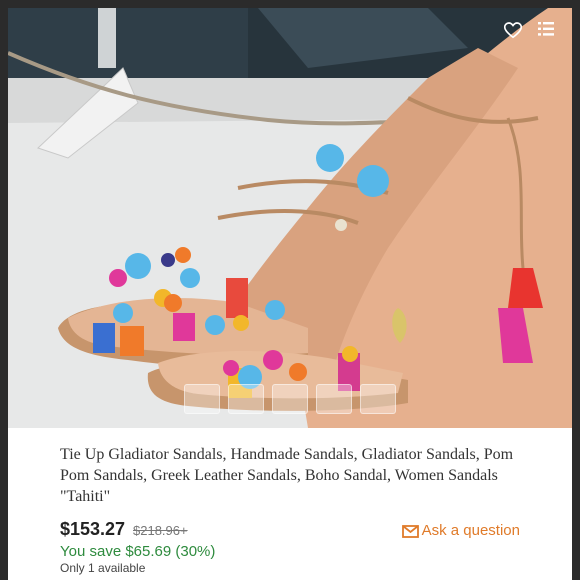 The image size is (580, 580). What do you see at coordinates (138, 551) in the screenshot?
I see `savings-text: You save $65.69 (30%)` at bounding box center [138, 551].